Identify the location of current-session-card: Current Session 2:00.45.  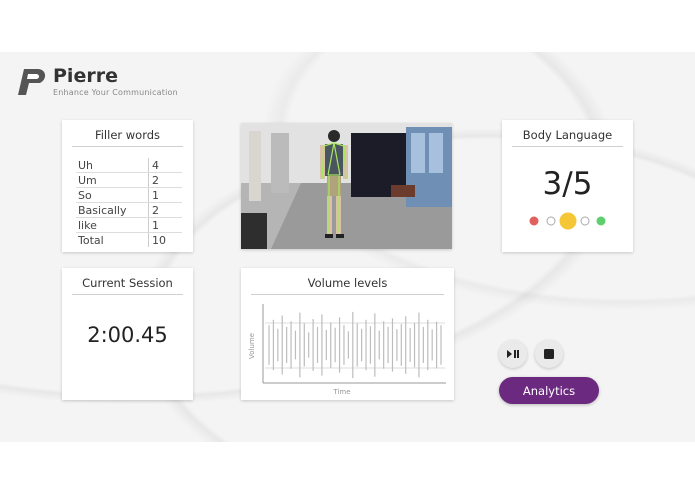
(127, 334).